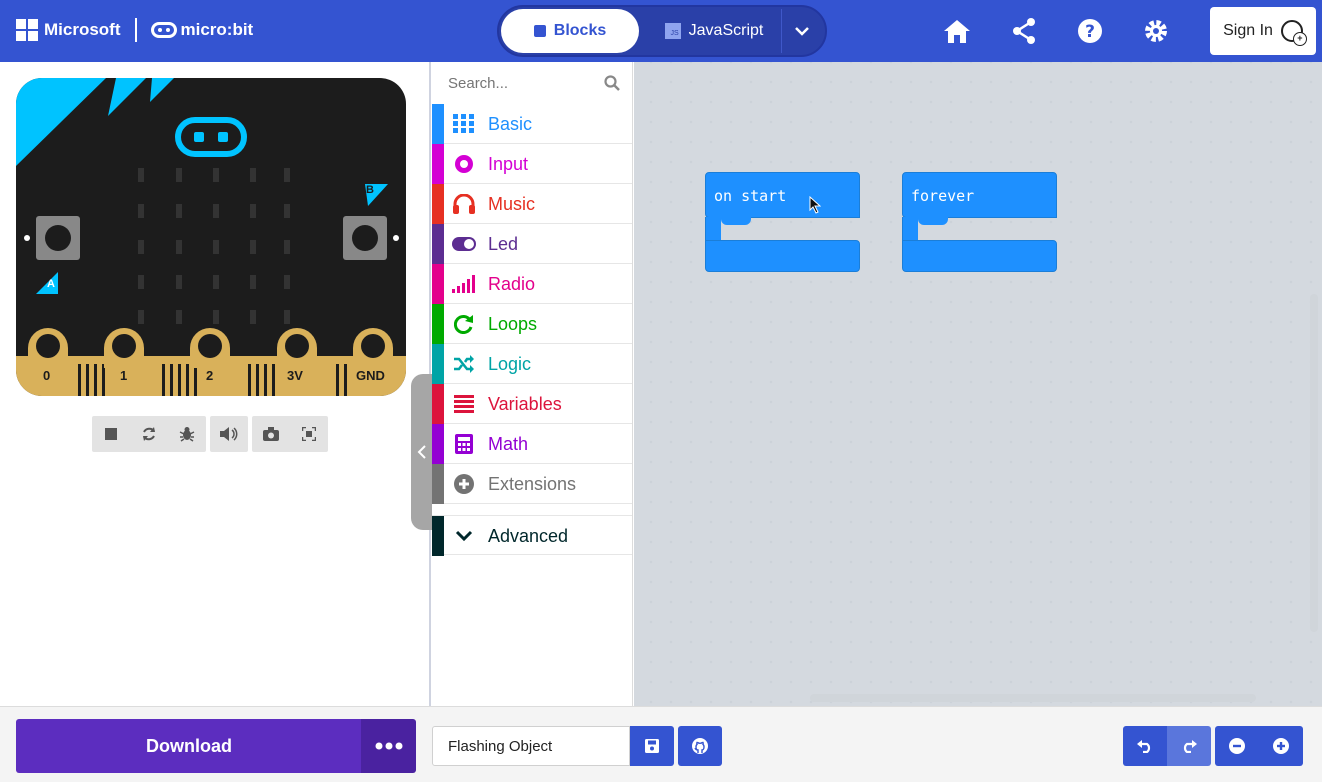 The width and height of the screenshot is (1322, 782). What do you see at coordinates (714, 31) in the screenshot?
I see `tab-javascript: JS JavaScript` at bounding box center [714, 31].